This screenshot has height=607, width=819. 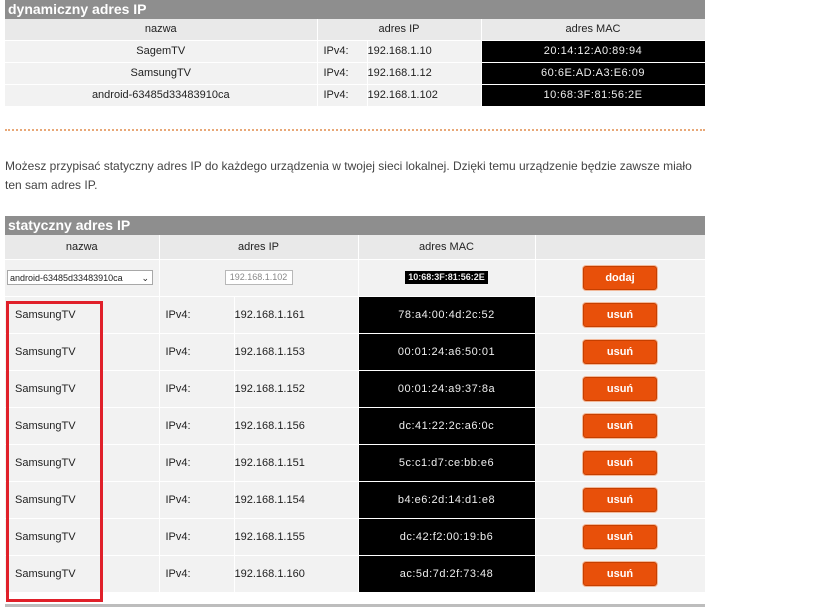 I want to click on mac-address: 20:14:12:A0:89:94, so click(x=593, y=51).